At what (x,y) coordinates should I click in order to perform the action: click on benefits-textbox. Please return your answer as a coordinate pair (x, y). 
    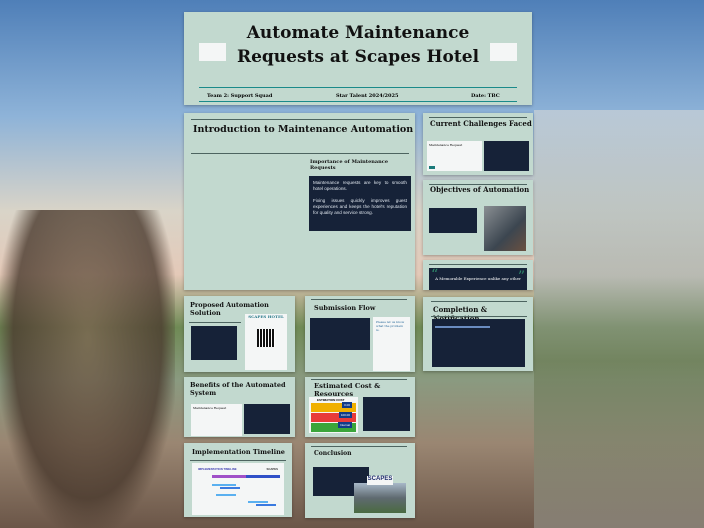
    Looking at the image, I should click on (267, 419).